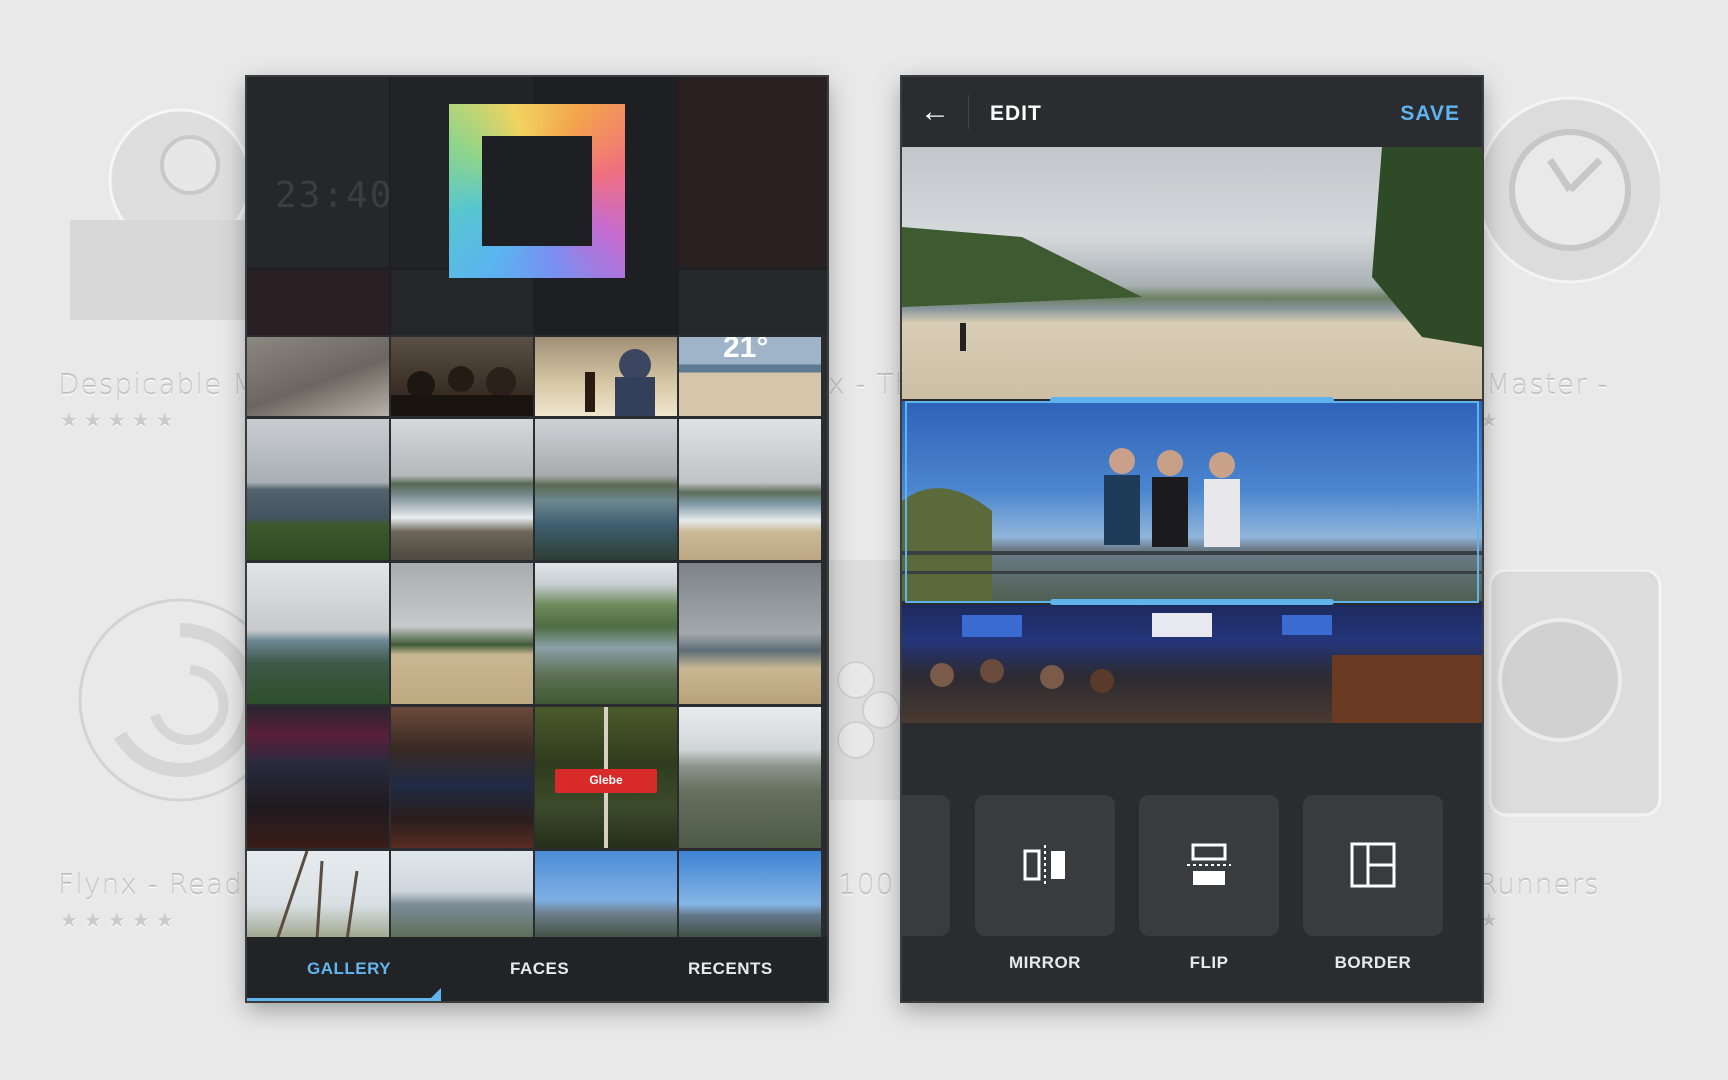  I want to click on border-tool-label: BORDER, so click(1373, 962).